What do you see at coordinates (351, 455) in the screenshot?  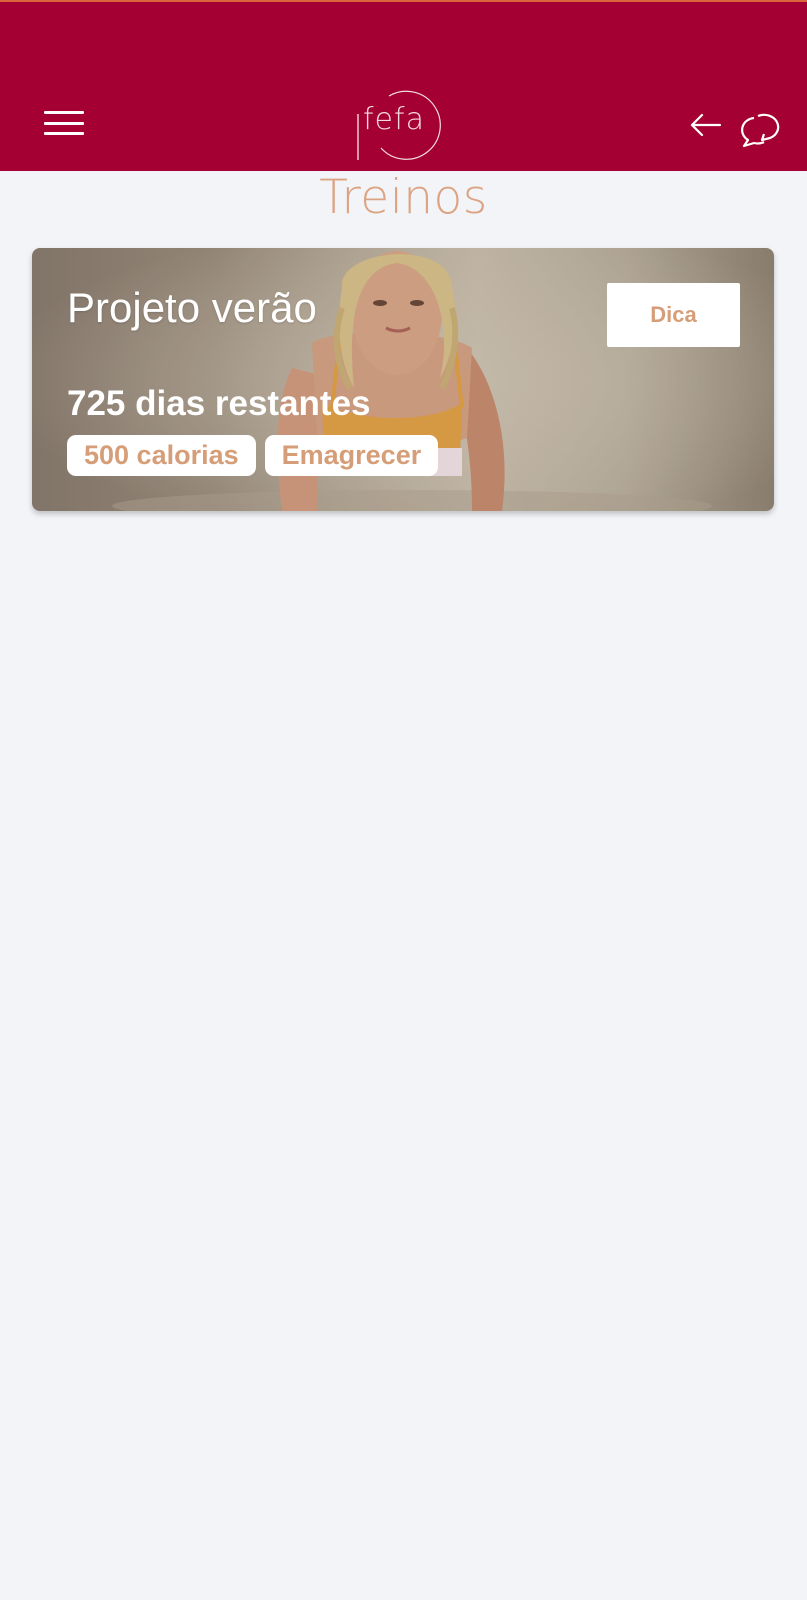 I see `tag-goal: Emagrecer` at bounding box center [351, 455].